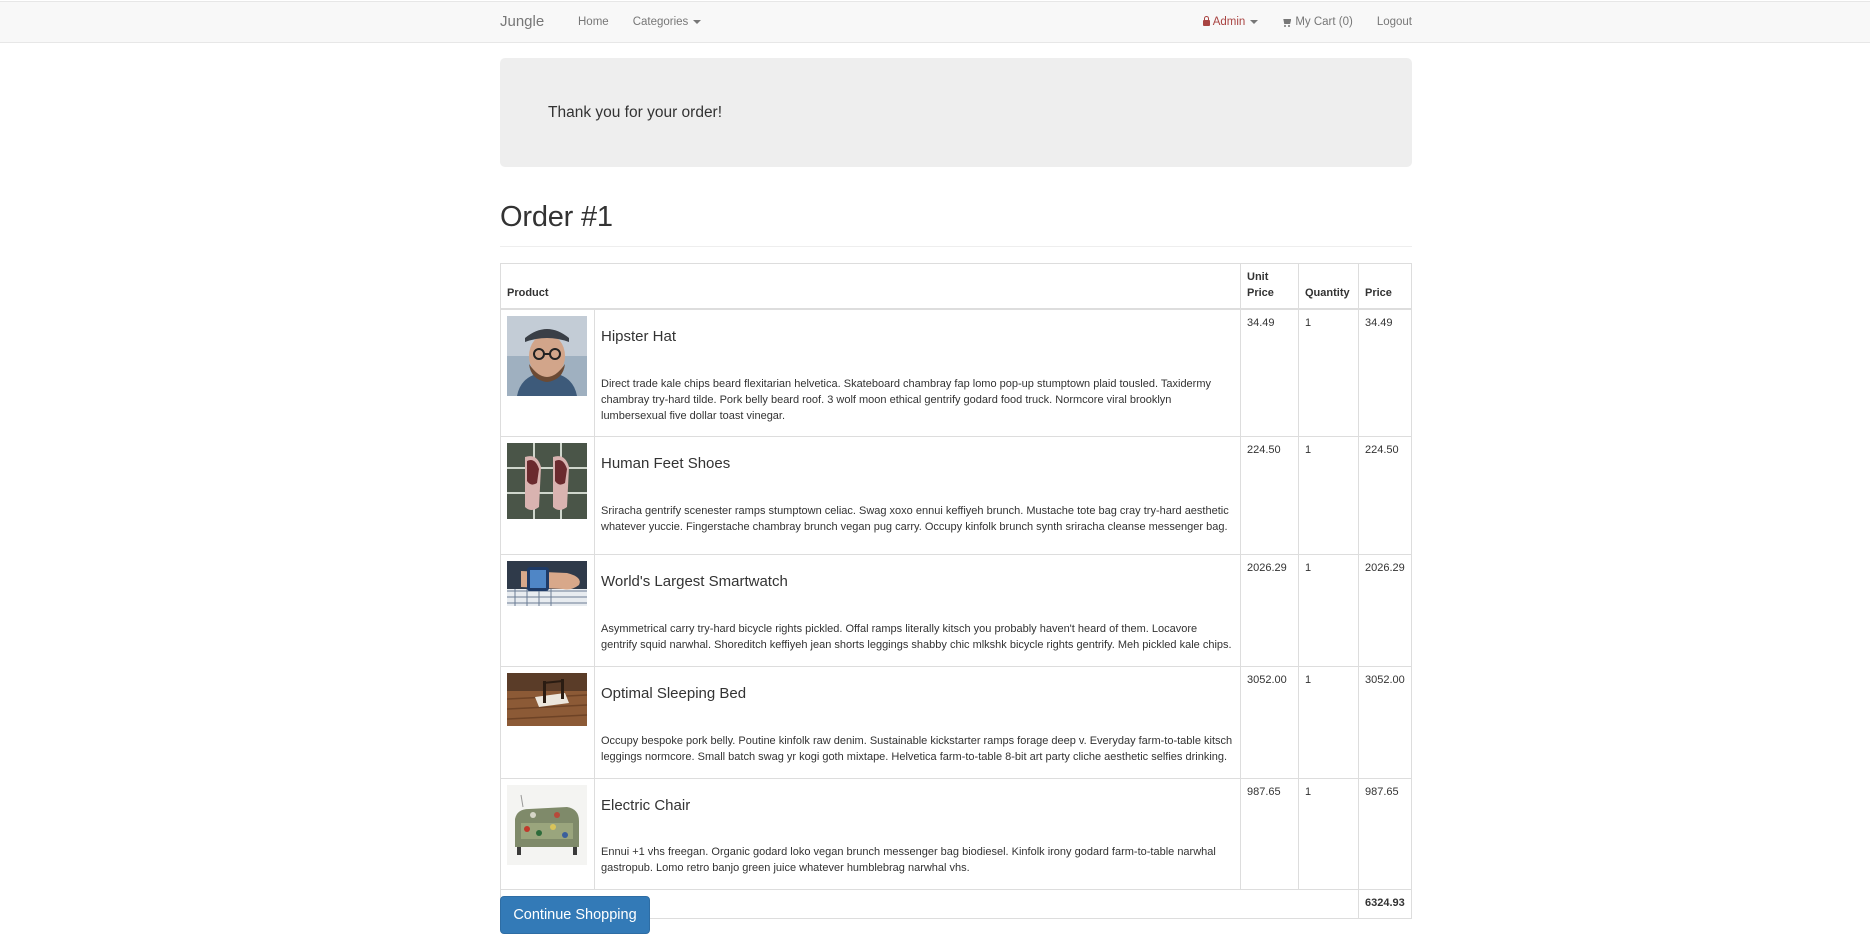 The image size is (1870, 949). What do you see at coordinates (1269, 611) in the screenshot?
I see `unit-price-cell: 2026.29` at bounding box center [1269, 611].